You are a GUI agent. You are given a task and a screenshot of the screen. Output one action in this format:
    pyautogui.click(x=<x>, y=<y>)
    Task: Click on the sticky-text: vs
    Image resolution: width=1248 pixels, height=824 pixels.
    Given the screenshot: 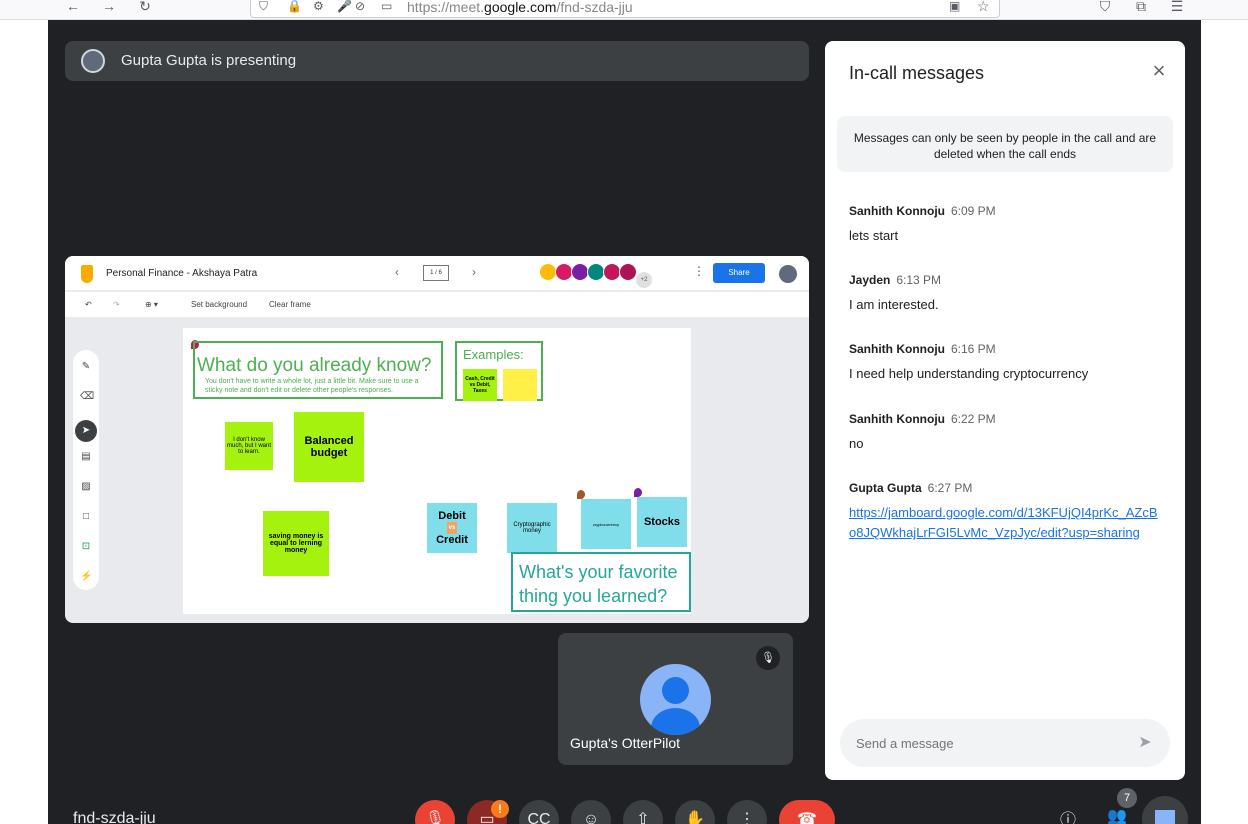 What is the action you would take?
    pyautogui.click(x=452, y=528)
    